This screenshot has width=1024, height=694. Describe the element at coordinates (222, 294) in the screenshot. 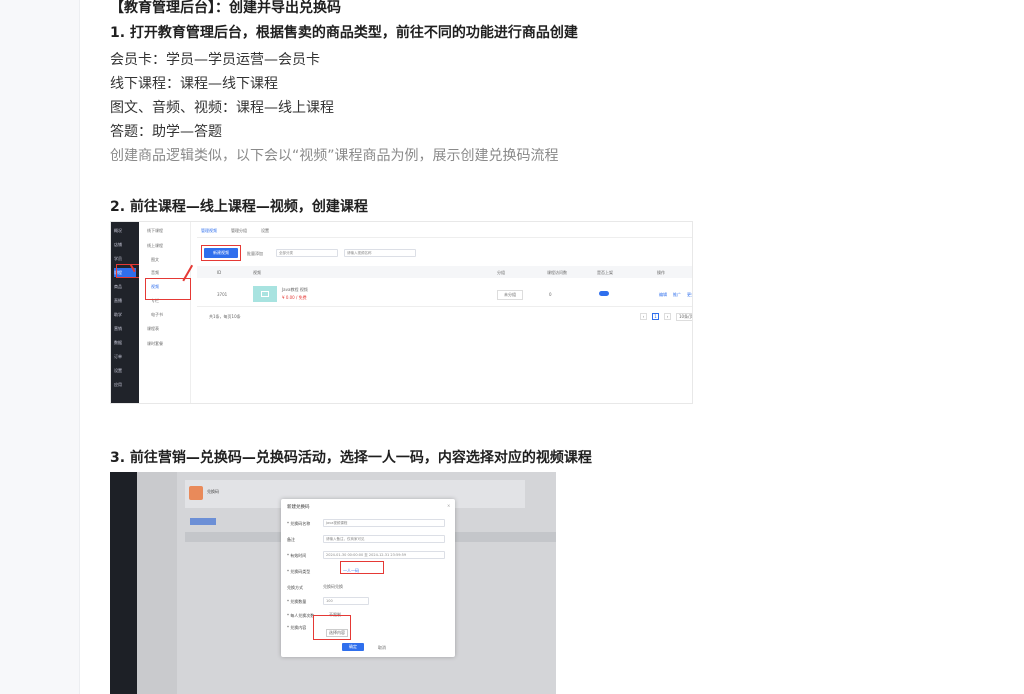

I see `row-id: 3701` at that location.